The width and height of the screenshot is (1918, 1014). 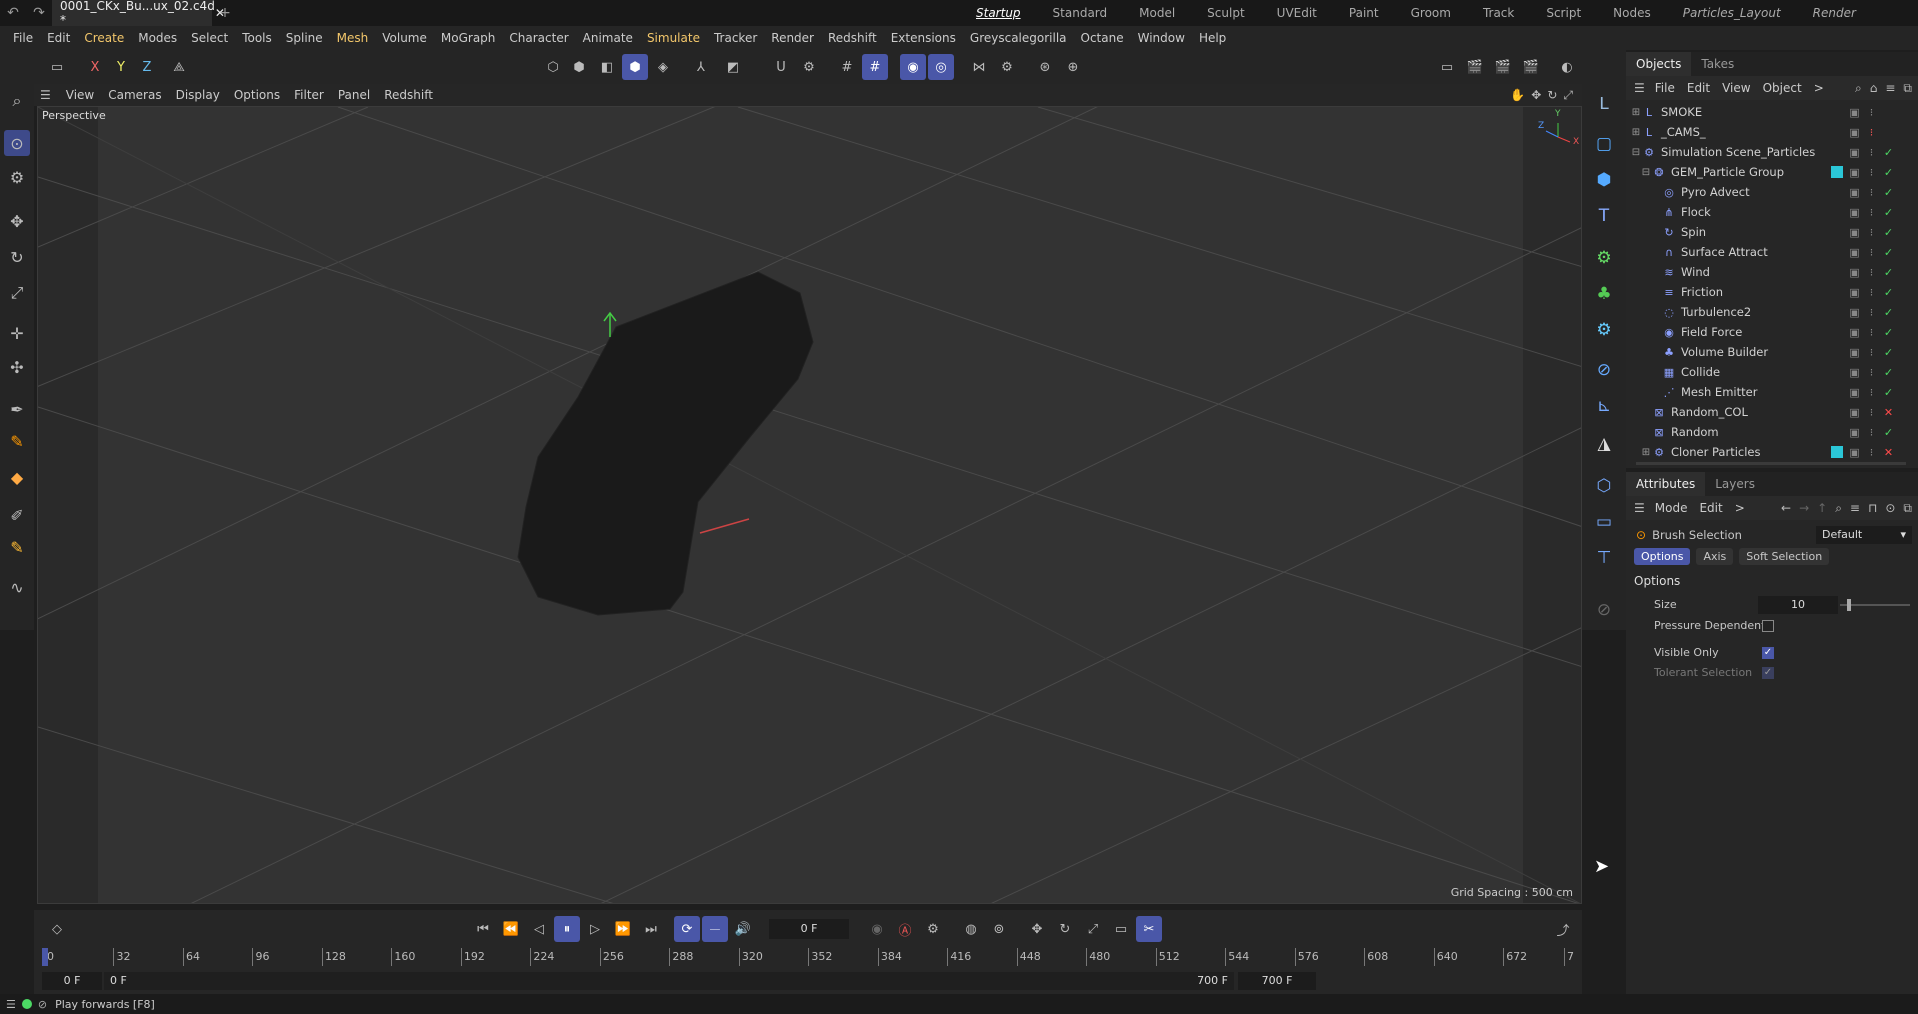 I want to click on tag-icon: ⊤, so click(x=1604, y=558).